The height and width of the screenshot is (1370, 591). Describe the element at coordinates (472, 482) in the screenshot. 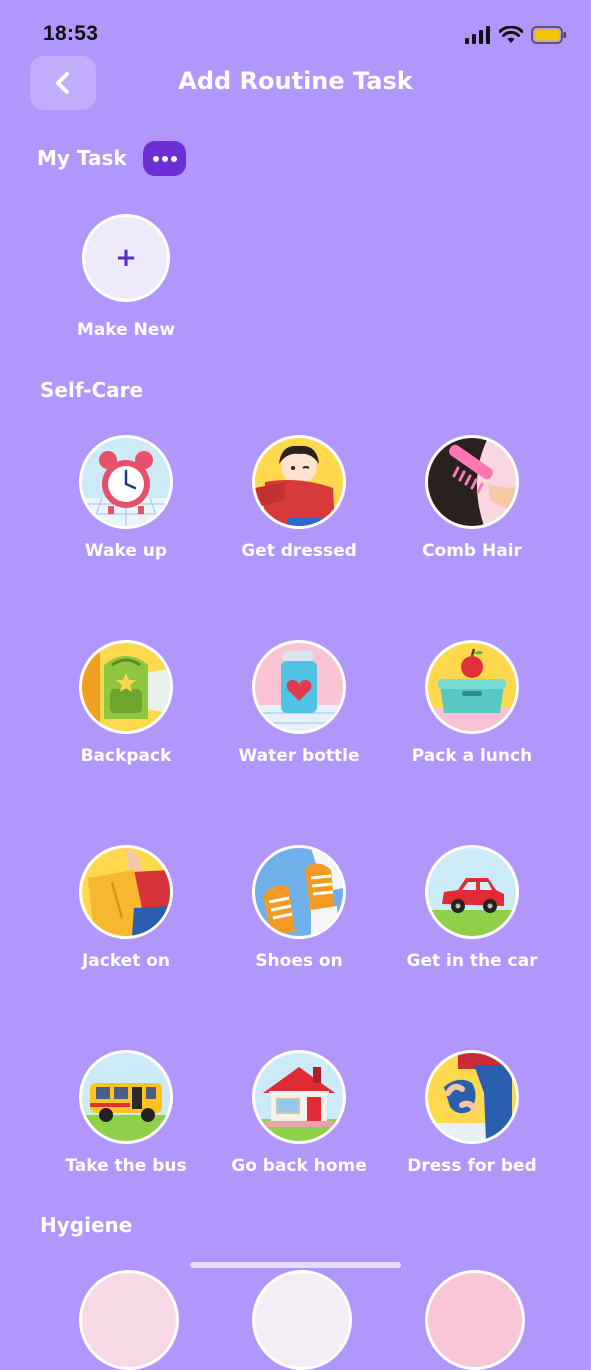

I see `comb-icon` at that location.